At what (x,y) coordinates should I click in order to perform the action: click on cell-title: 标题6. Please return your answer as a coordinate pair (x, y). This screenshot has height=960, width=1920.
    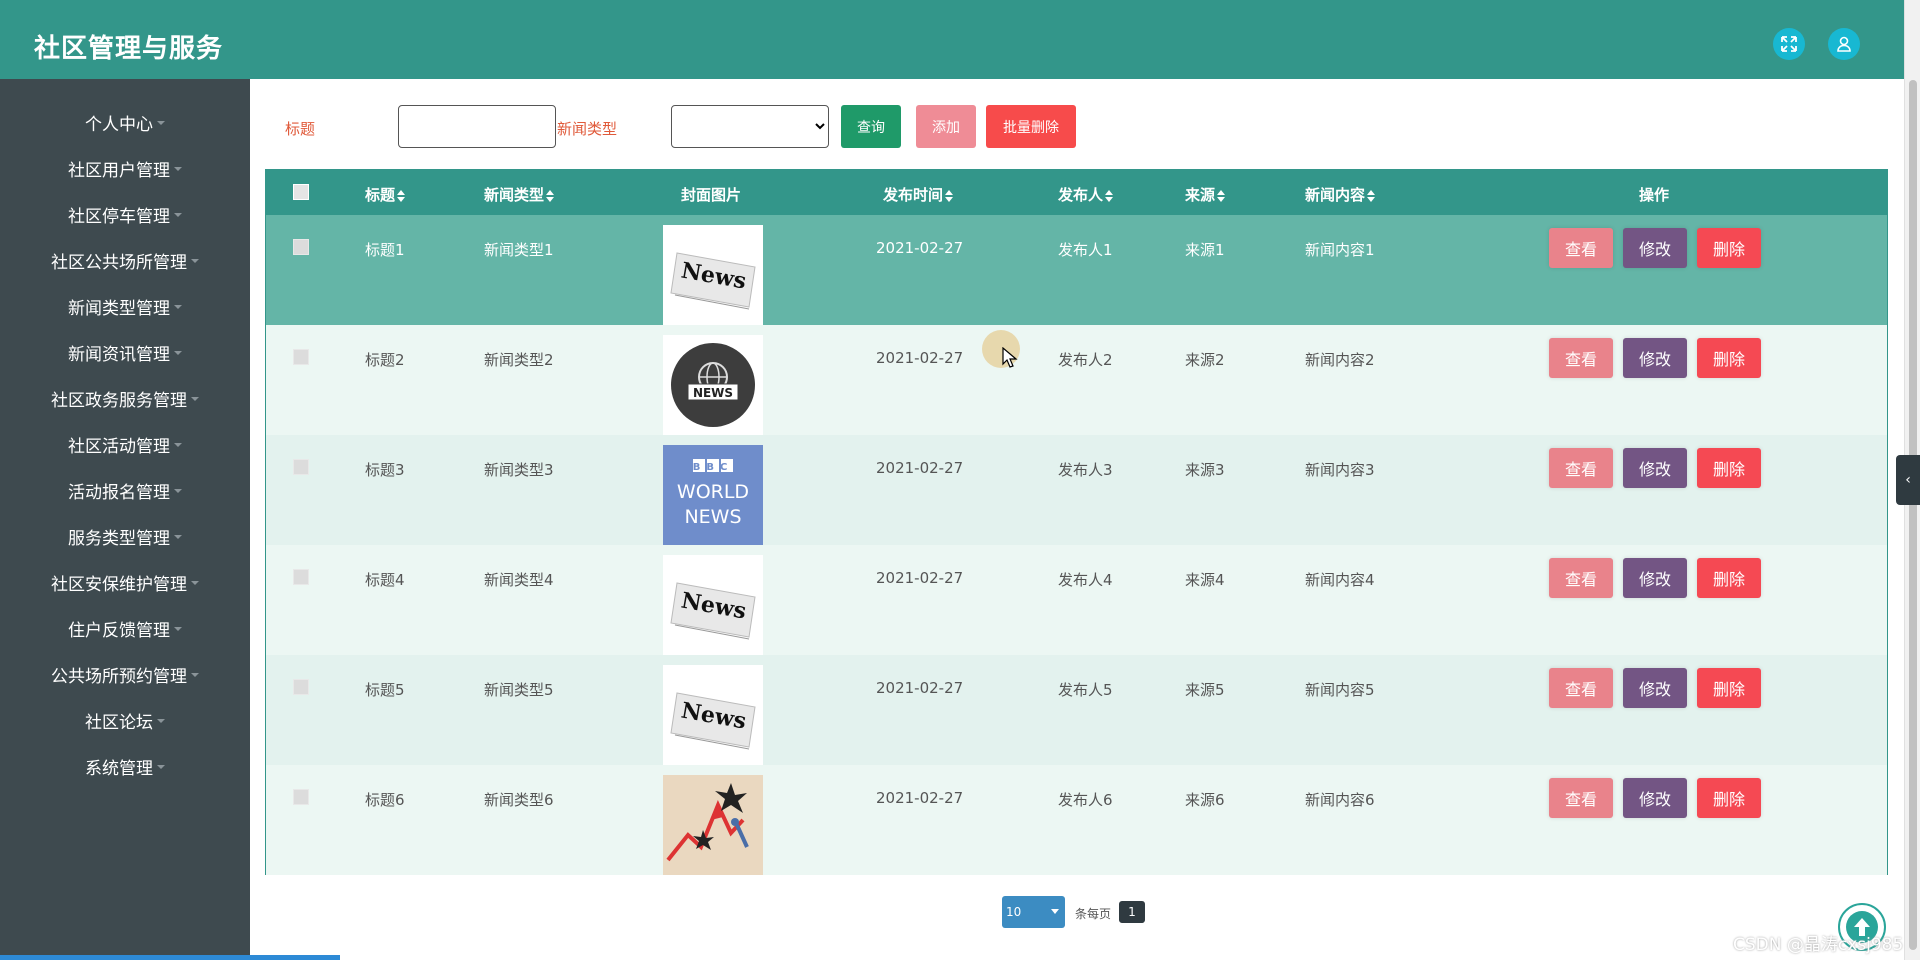
    Looking at the image, I should click on (385, 800).